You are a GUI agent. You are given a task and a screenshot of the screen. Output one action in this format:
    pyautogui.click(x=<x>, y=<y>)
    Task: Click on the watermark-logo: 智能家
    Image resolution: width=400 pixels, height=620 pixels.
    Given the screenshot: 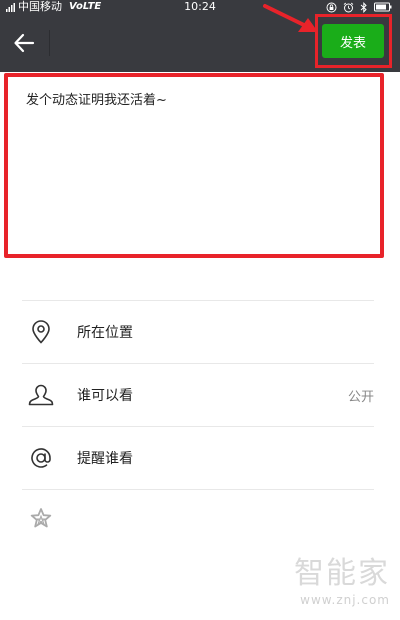 What is the action you would take?
    pyautogui.click(x=342, y=573)
    